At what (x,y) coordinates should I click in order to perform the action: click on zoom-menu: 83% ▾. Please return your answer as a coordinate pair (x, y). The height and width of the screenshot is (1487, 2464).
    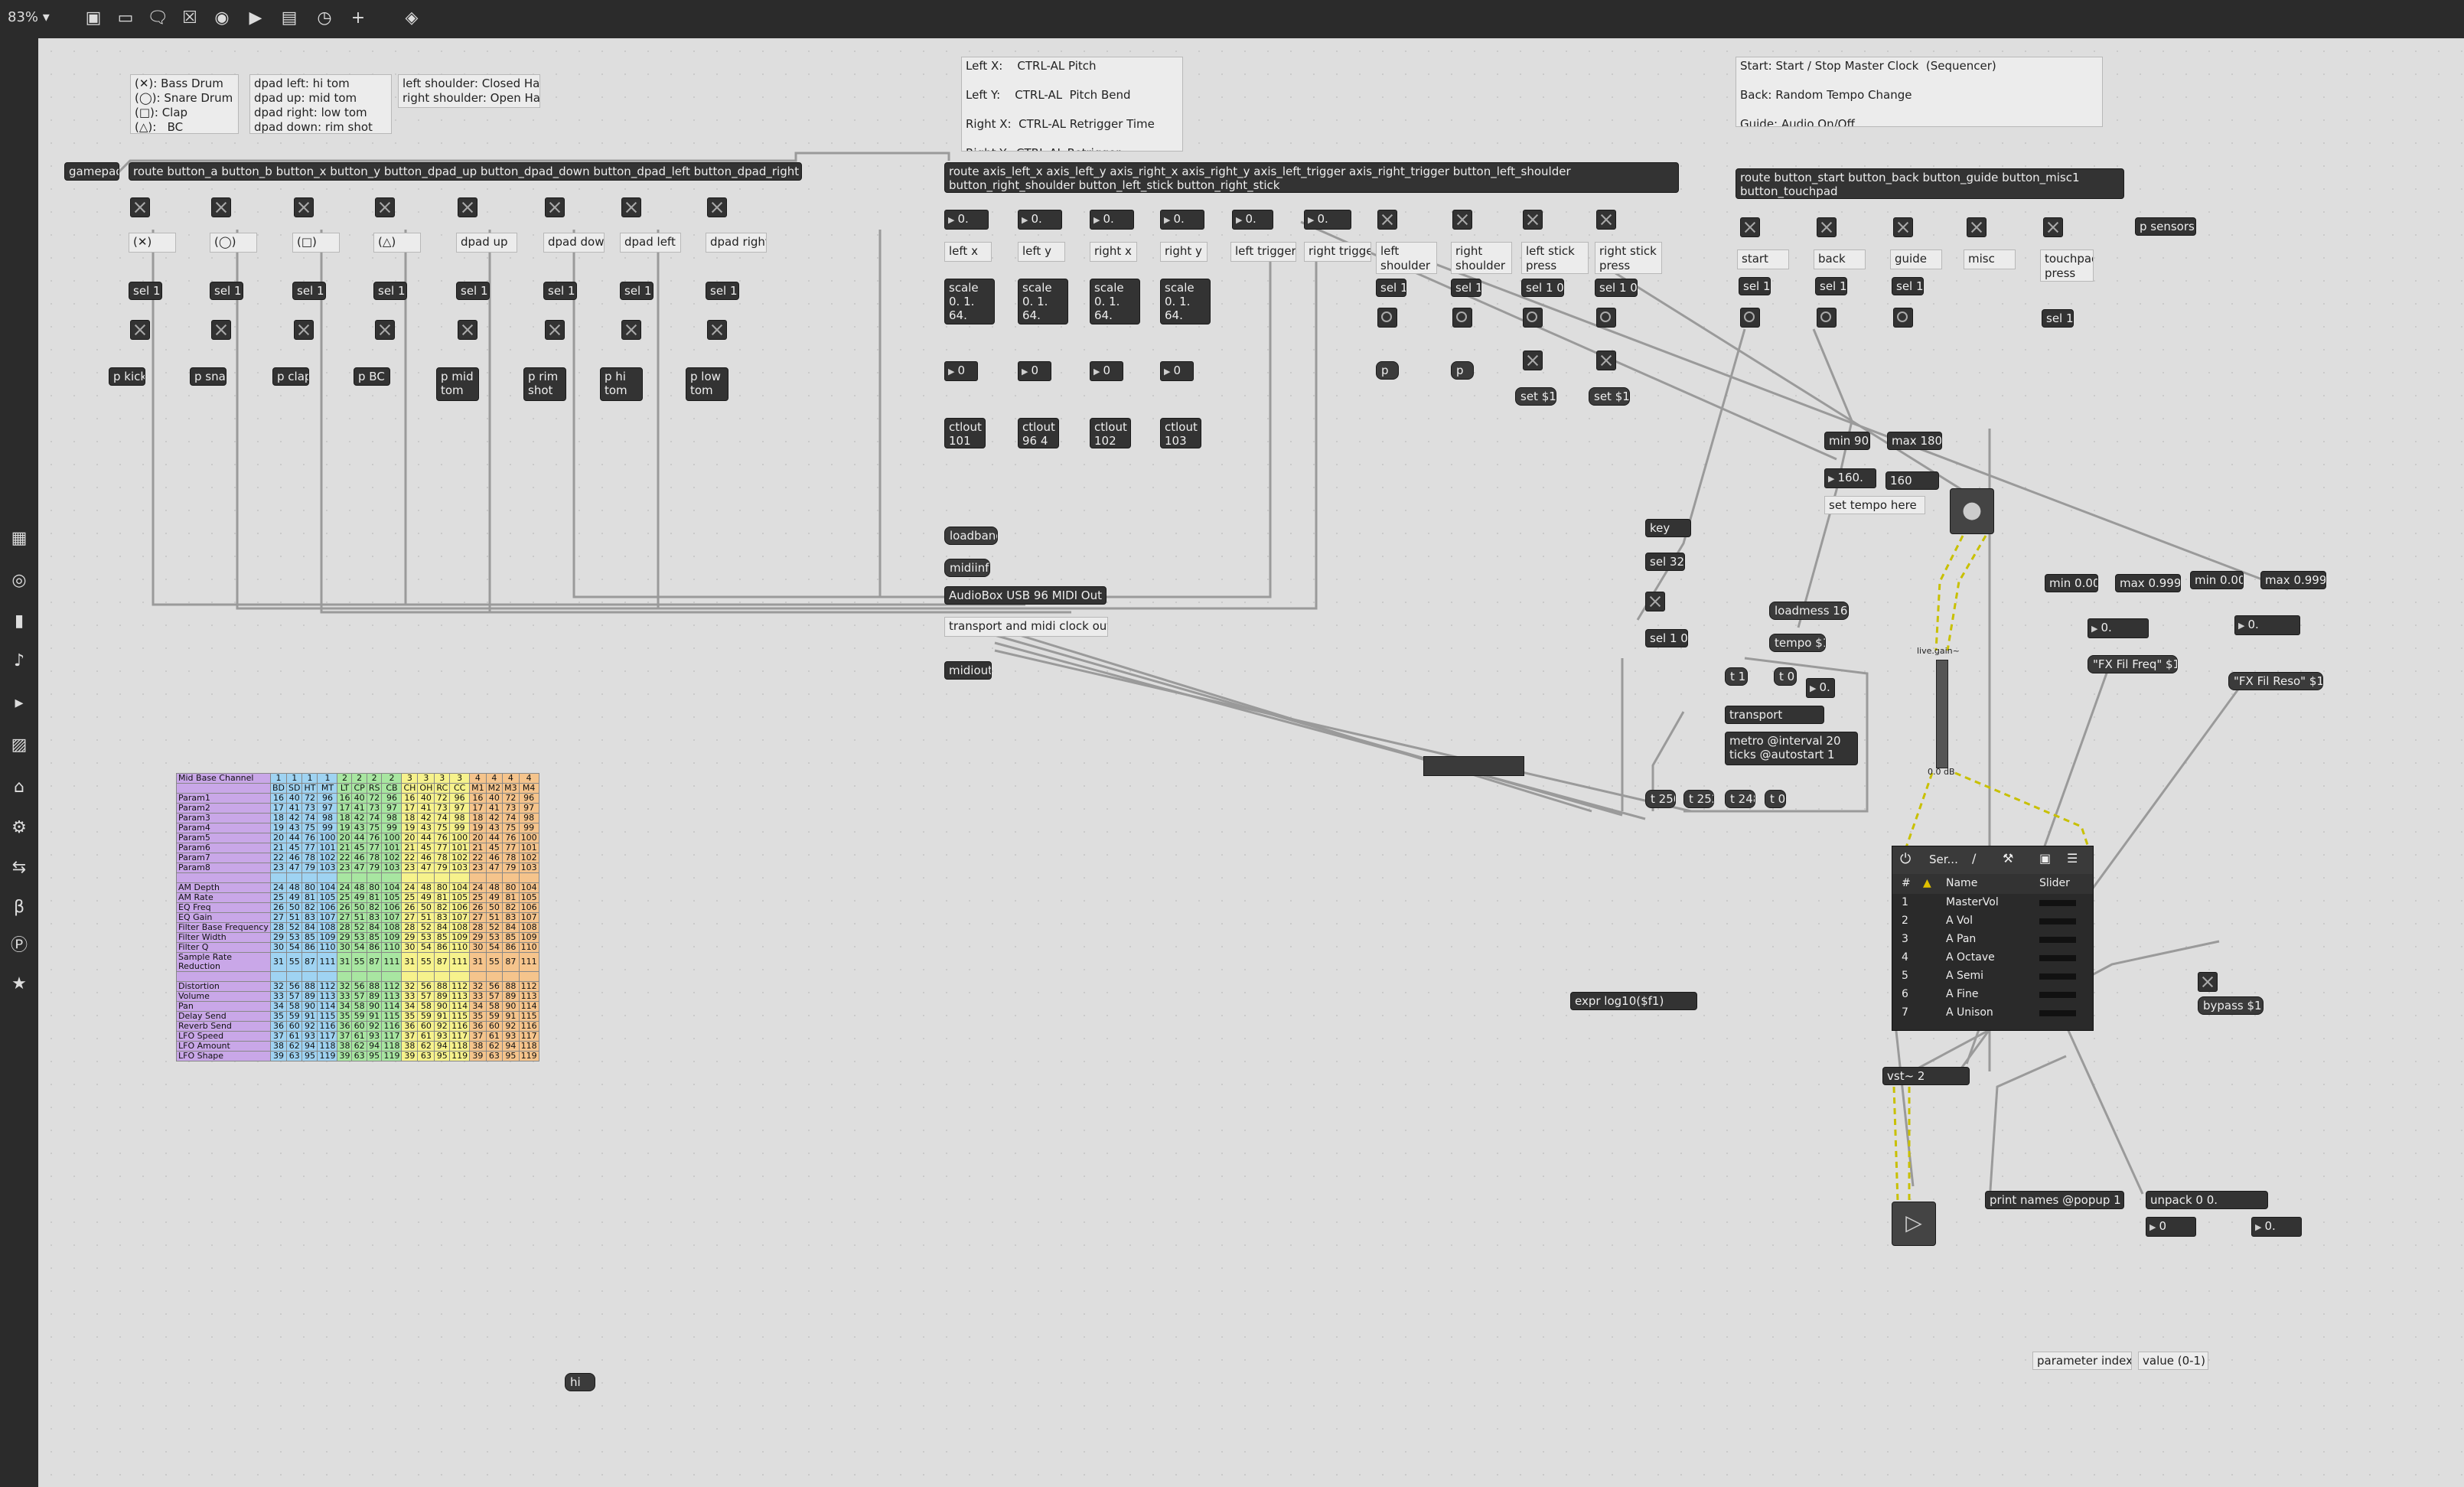
    Looking at the image, I should click on (29, 17).